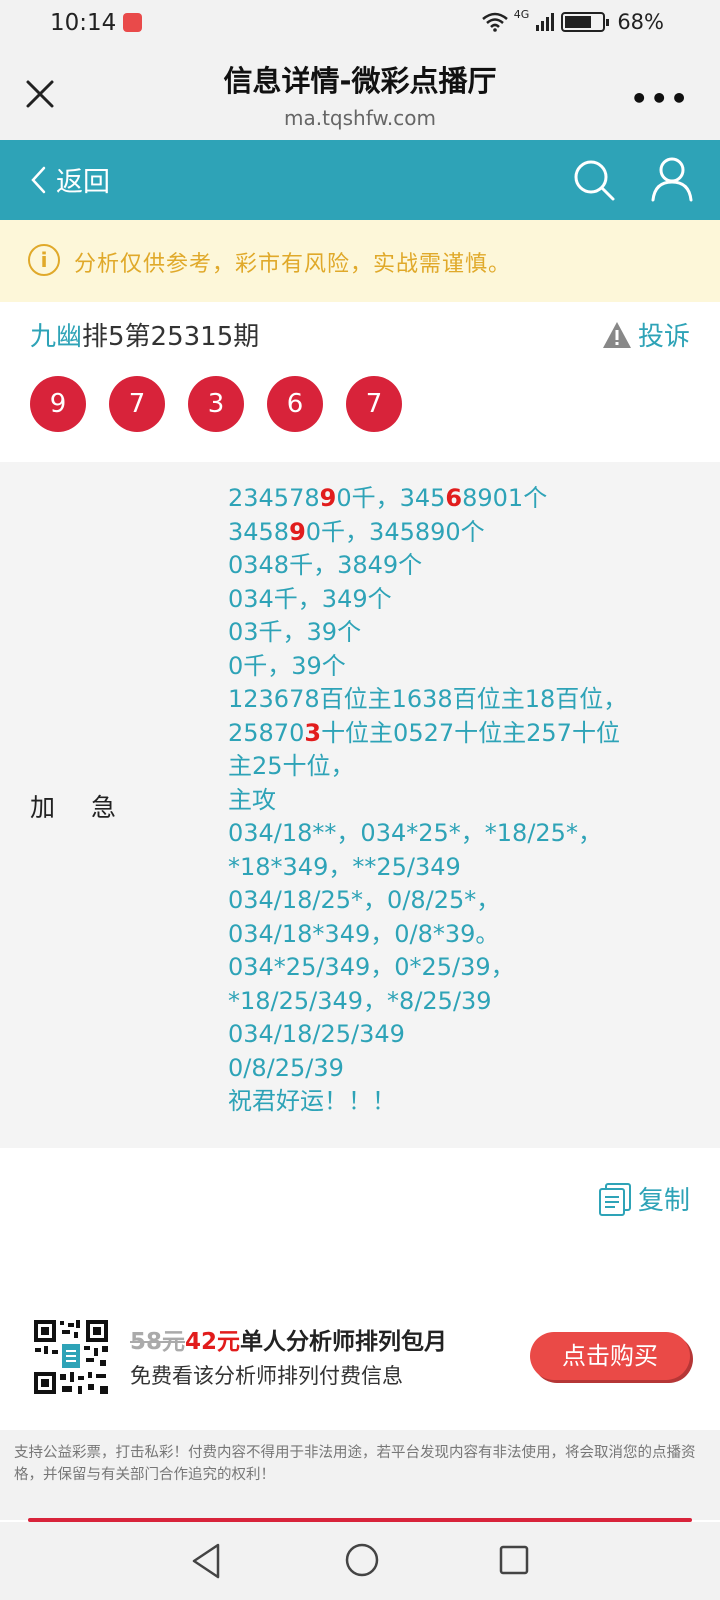 The width and height of the screenshot is (720, 1600). Describe the element at coordinates (494, 22) in the screenshot. I see `wifi-icon` at that location.